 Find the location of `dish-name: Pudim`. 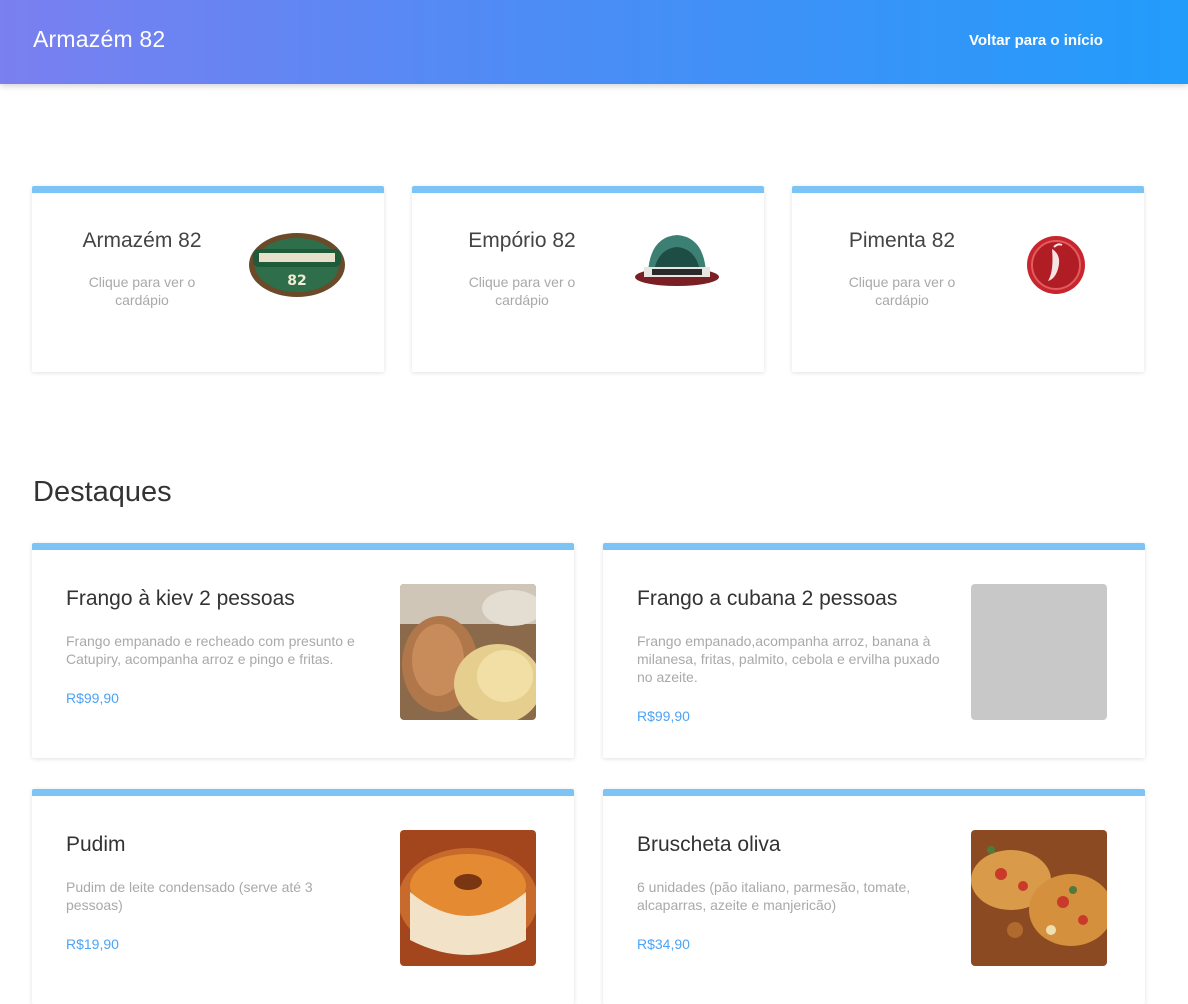

dish-name: Pudim is located at coordinates (96, 844).